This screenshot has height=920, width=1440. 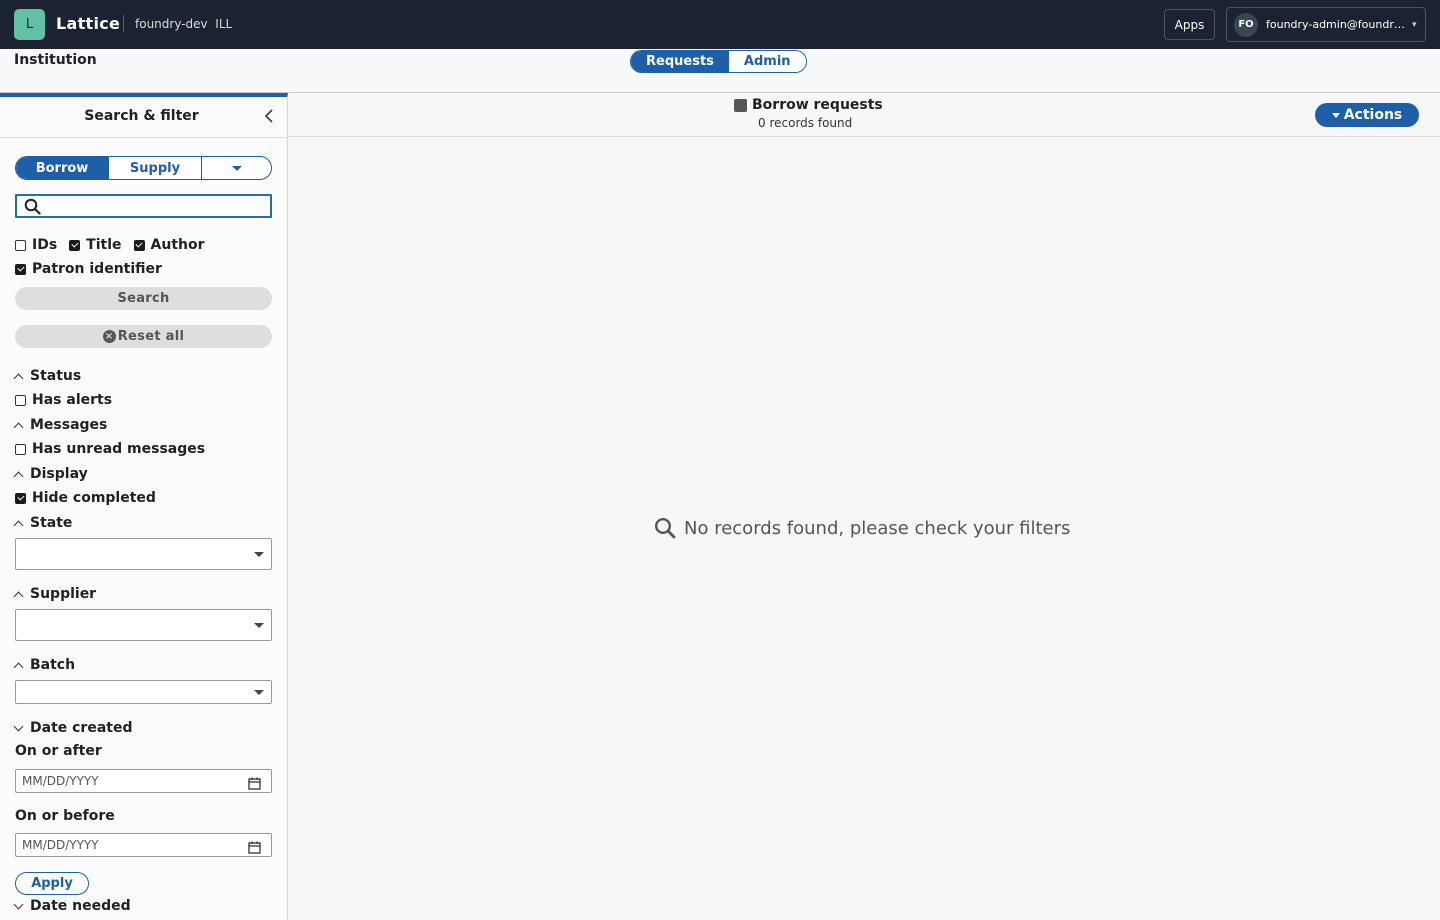 What do you see at coordinates (805, 123) in the screenshot?
I see `results-count: 0 records found` at bounding box center [805, 123].